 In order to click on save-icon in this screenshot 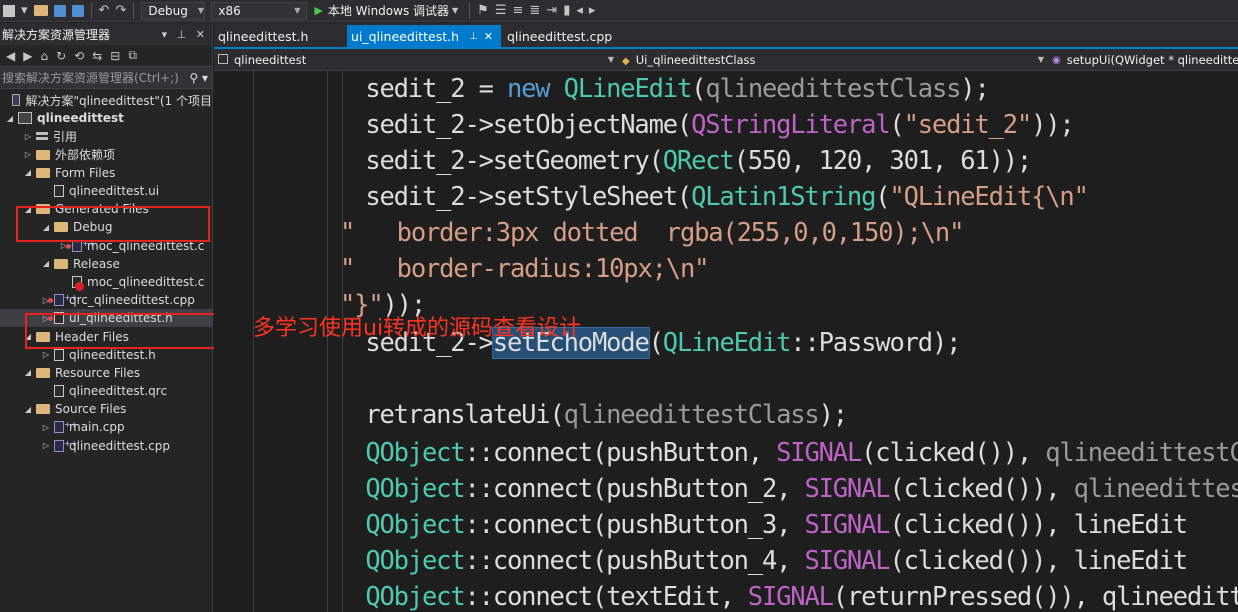, I will do `click(59, 10)`.